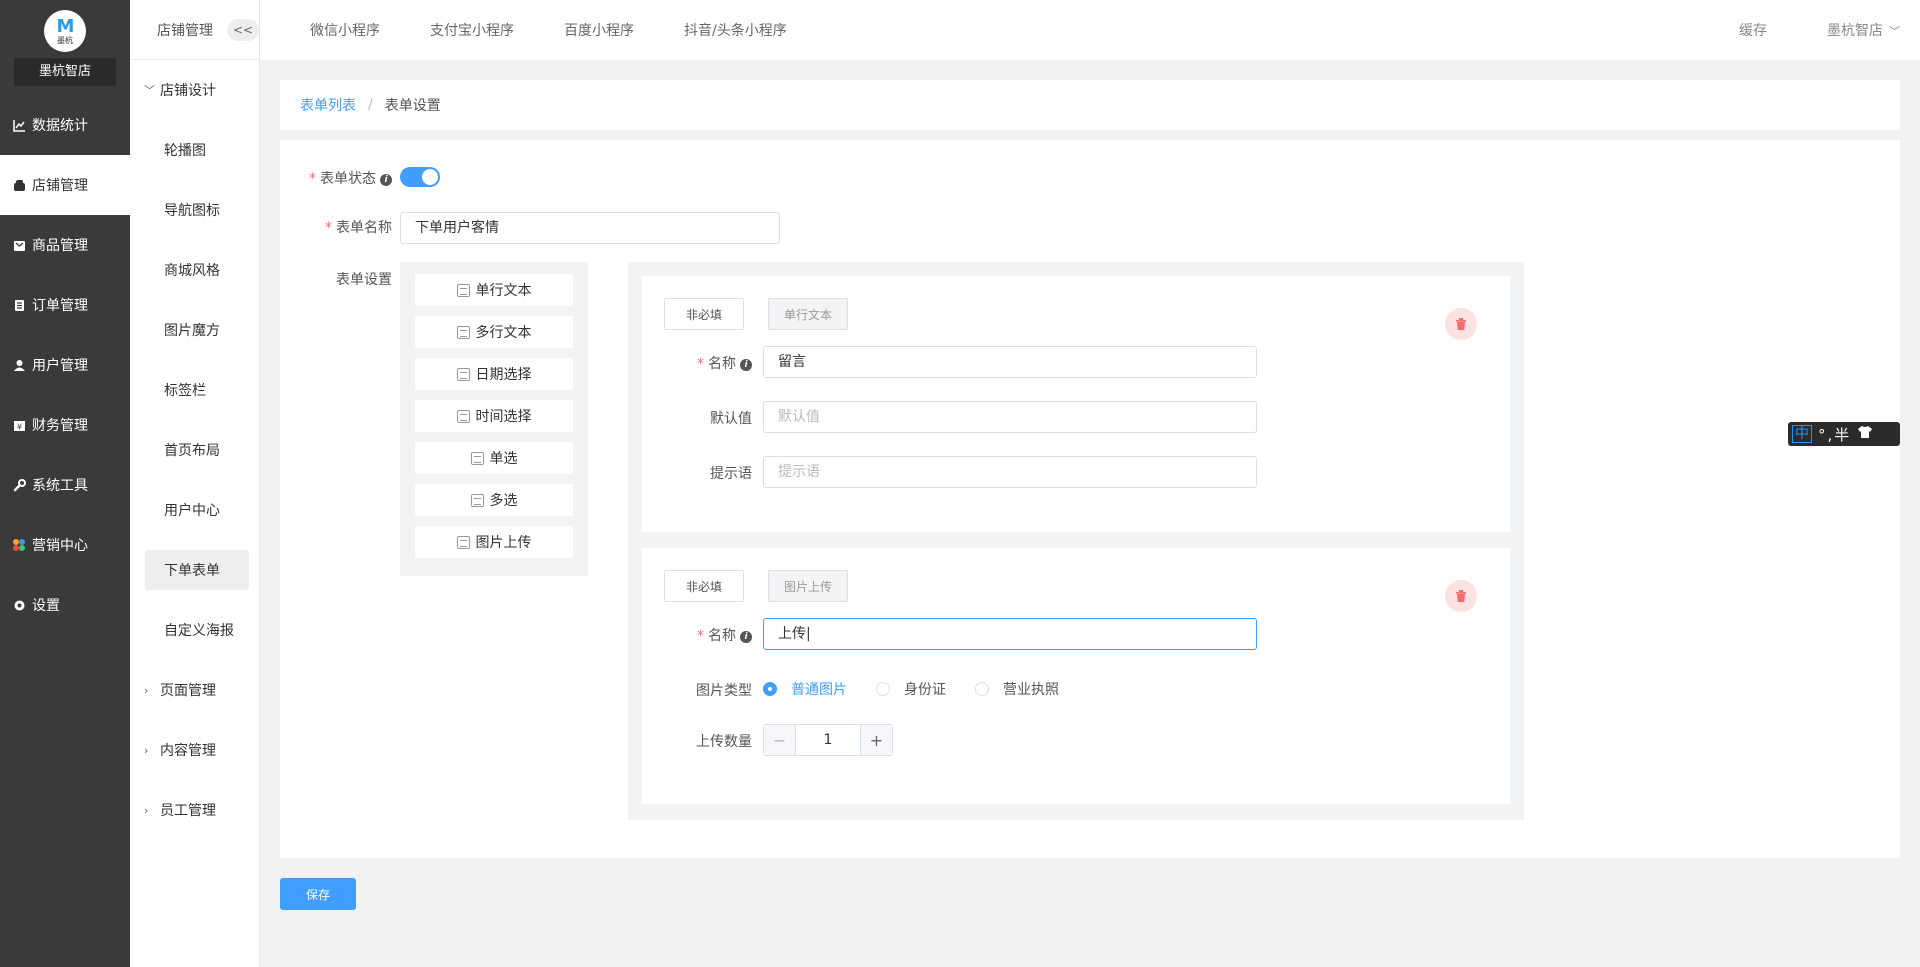  What do you see at coordinates (599, 30) in the screenshot?
I see `tab-baidu: 百度小程序` at bounding box center [599, 30].